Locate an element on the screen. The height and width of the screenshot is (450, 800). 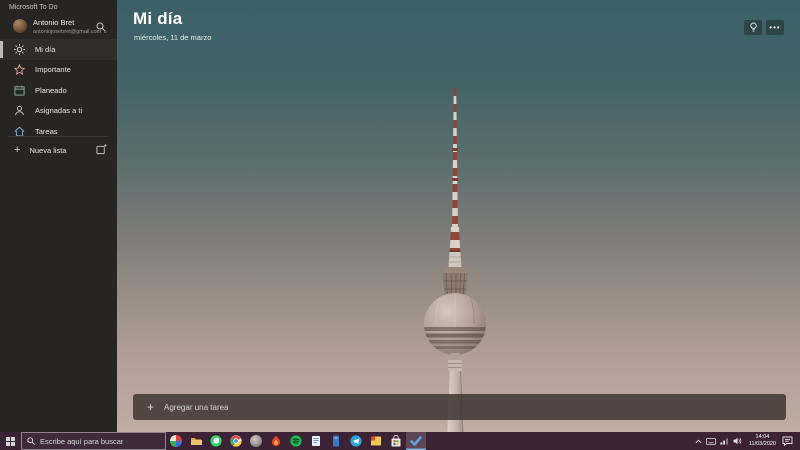
more-options-button: ••• is located at coordinates (775, 27).